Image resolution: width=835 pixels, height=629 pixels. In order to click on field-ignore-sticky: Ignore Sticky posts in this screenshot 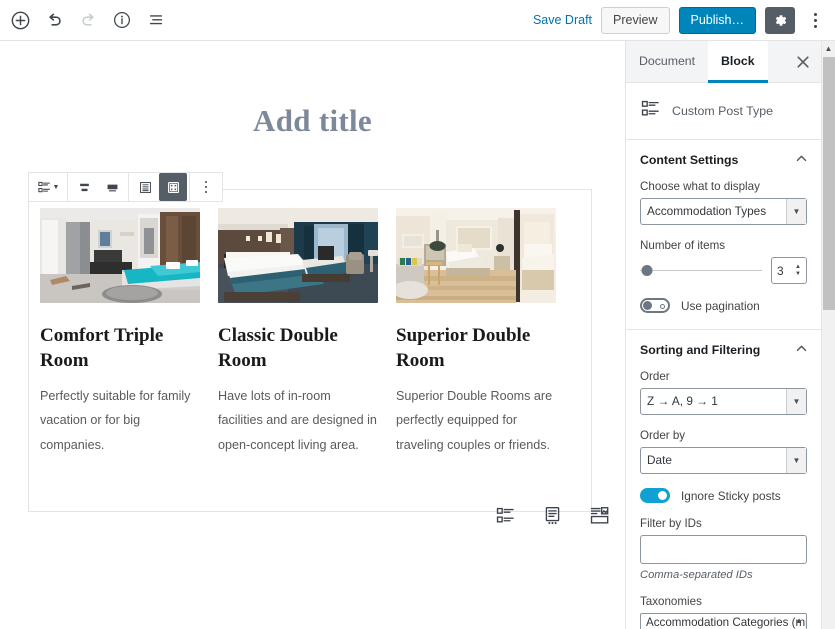, I will do `click(723, 495)`.